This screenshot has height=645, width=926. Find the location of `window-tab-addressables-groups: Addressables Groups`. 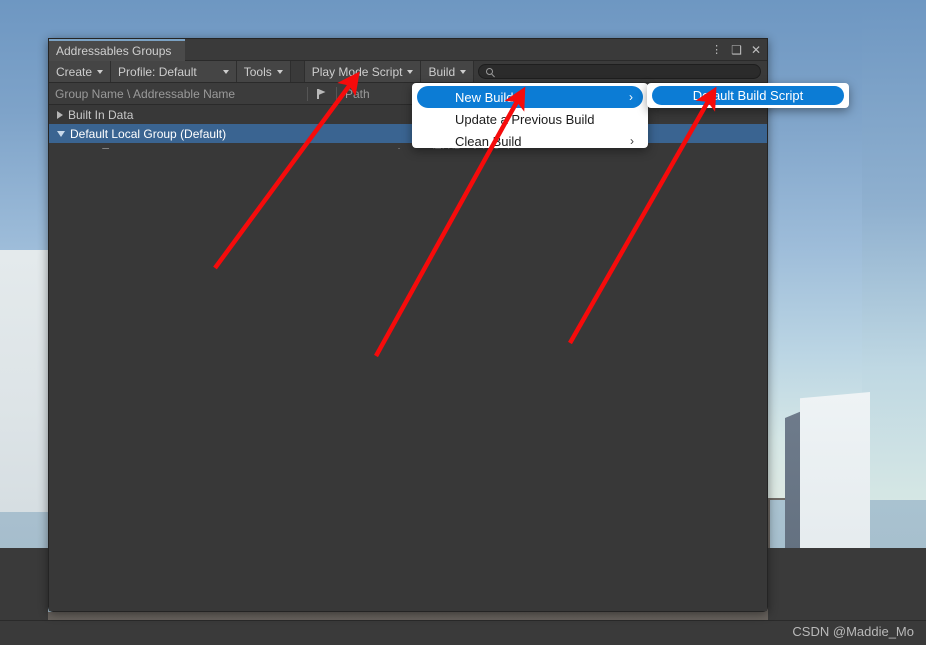

window-tab-addressables-groups: Addressables Groups is located at coordinates (117, 50).